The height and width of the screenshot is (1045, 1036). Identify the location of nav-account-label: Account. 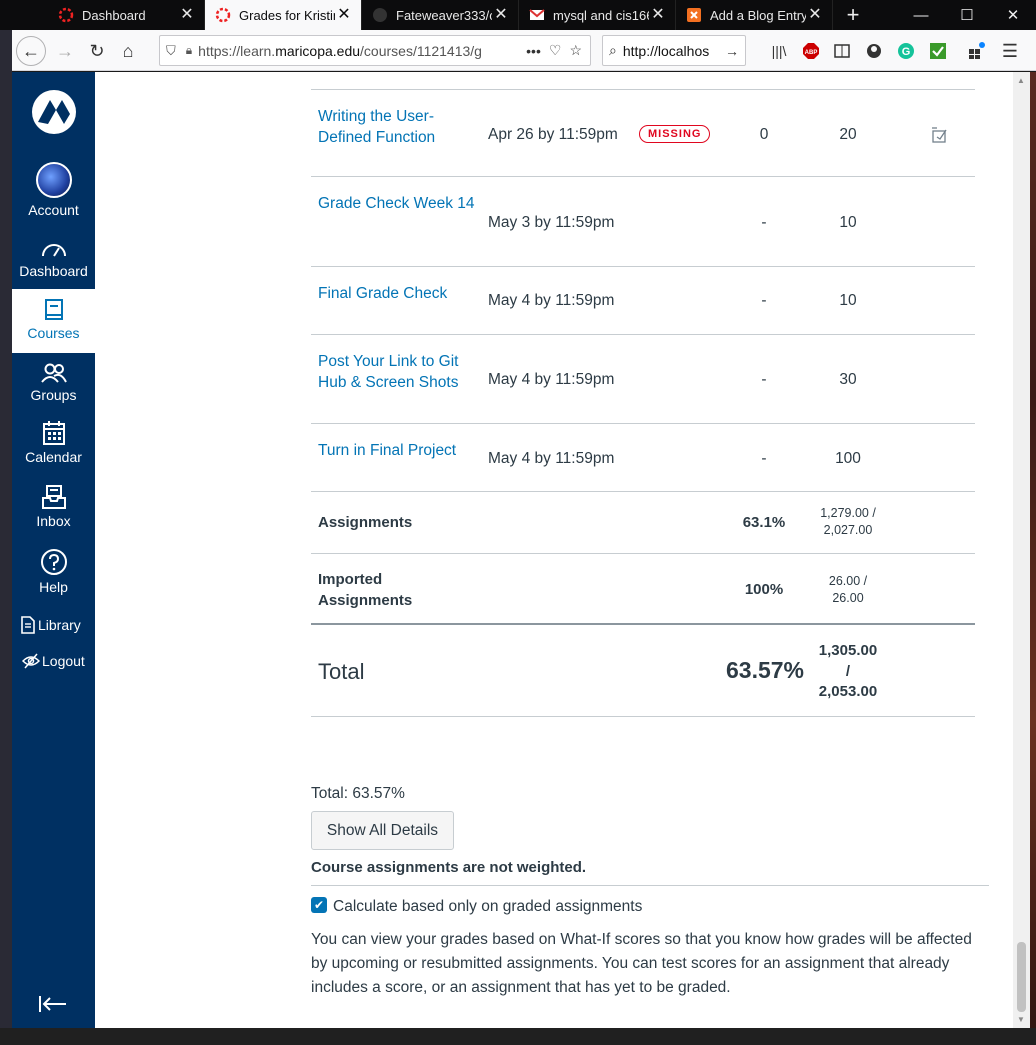
(53, 210).